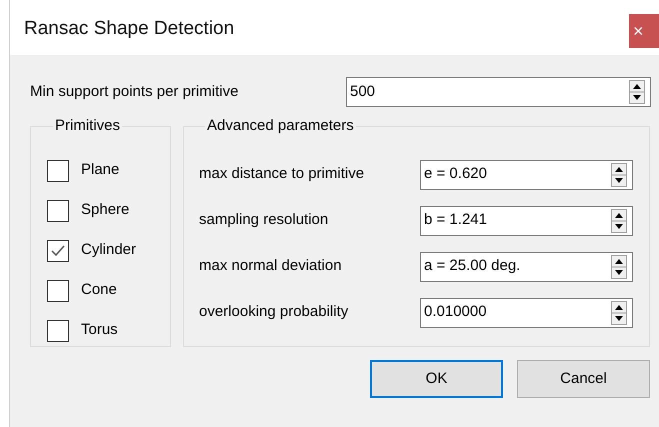 This screenshot has height=427, width=659. I want to click on check-icon, so click(58, 250).